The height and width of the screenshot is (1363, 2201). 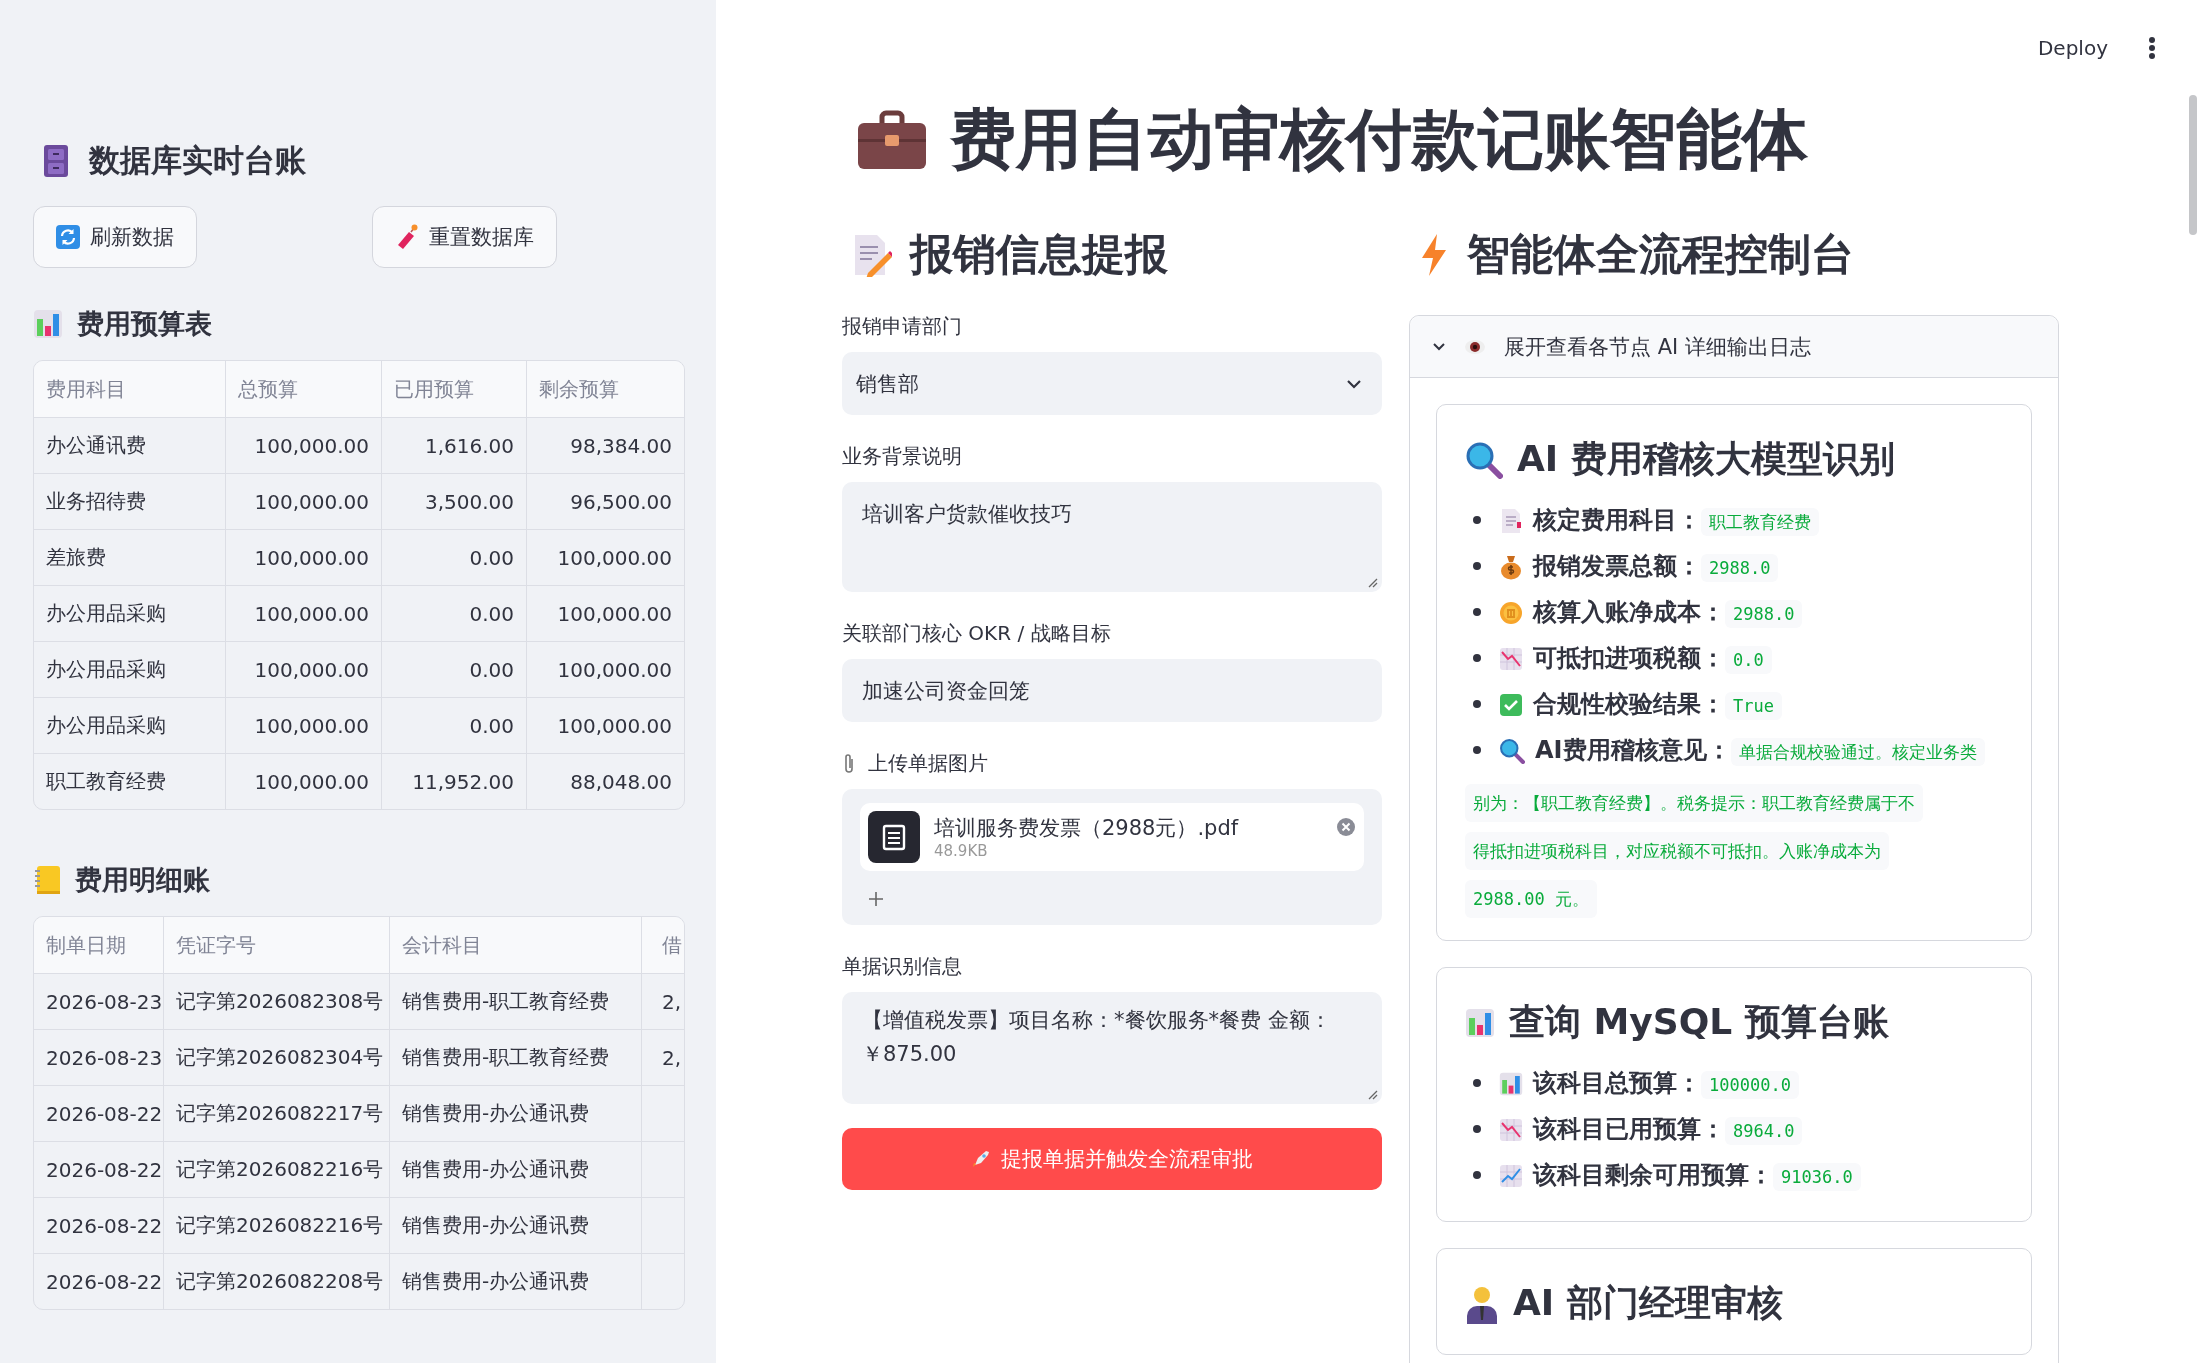 I want to click on column-header: 费用科目, so click(x=129, y=389).